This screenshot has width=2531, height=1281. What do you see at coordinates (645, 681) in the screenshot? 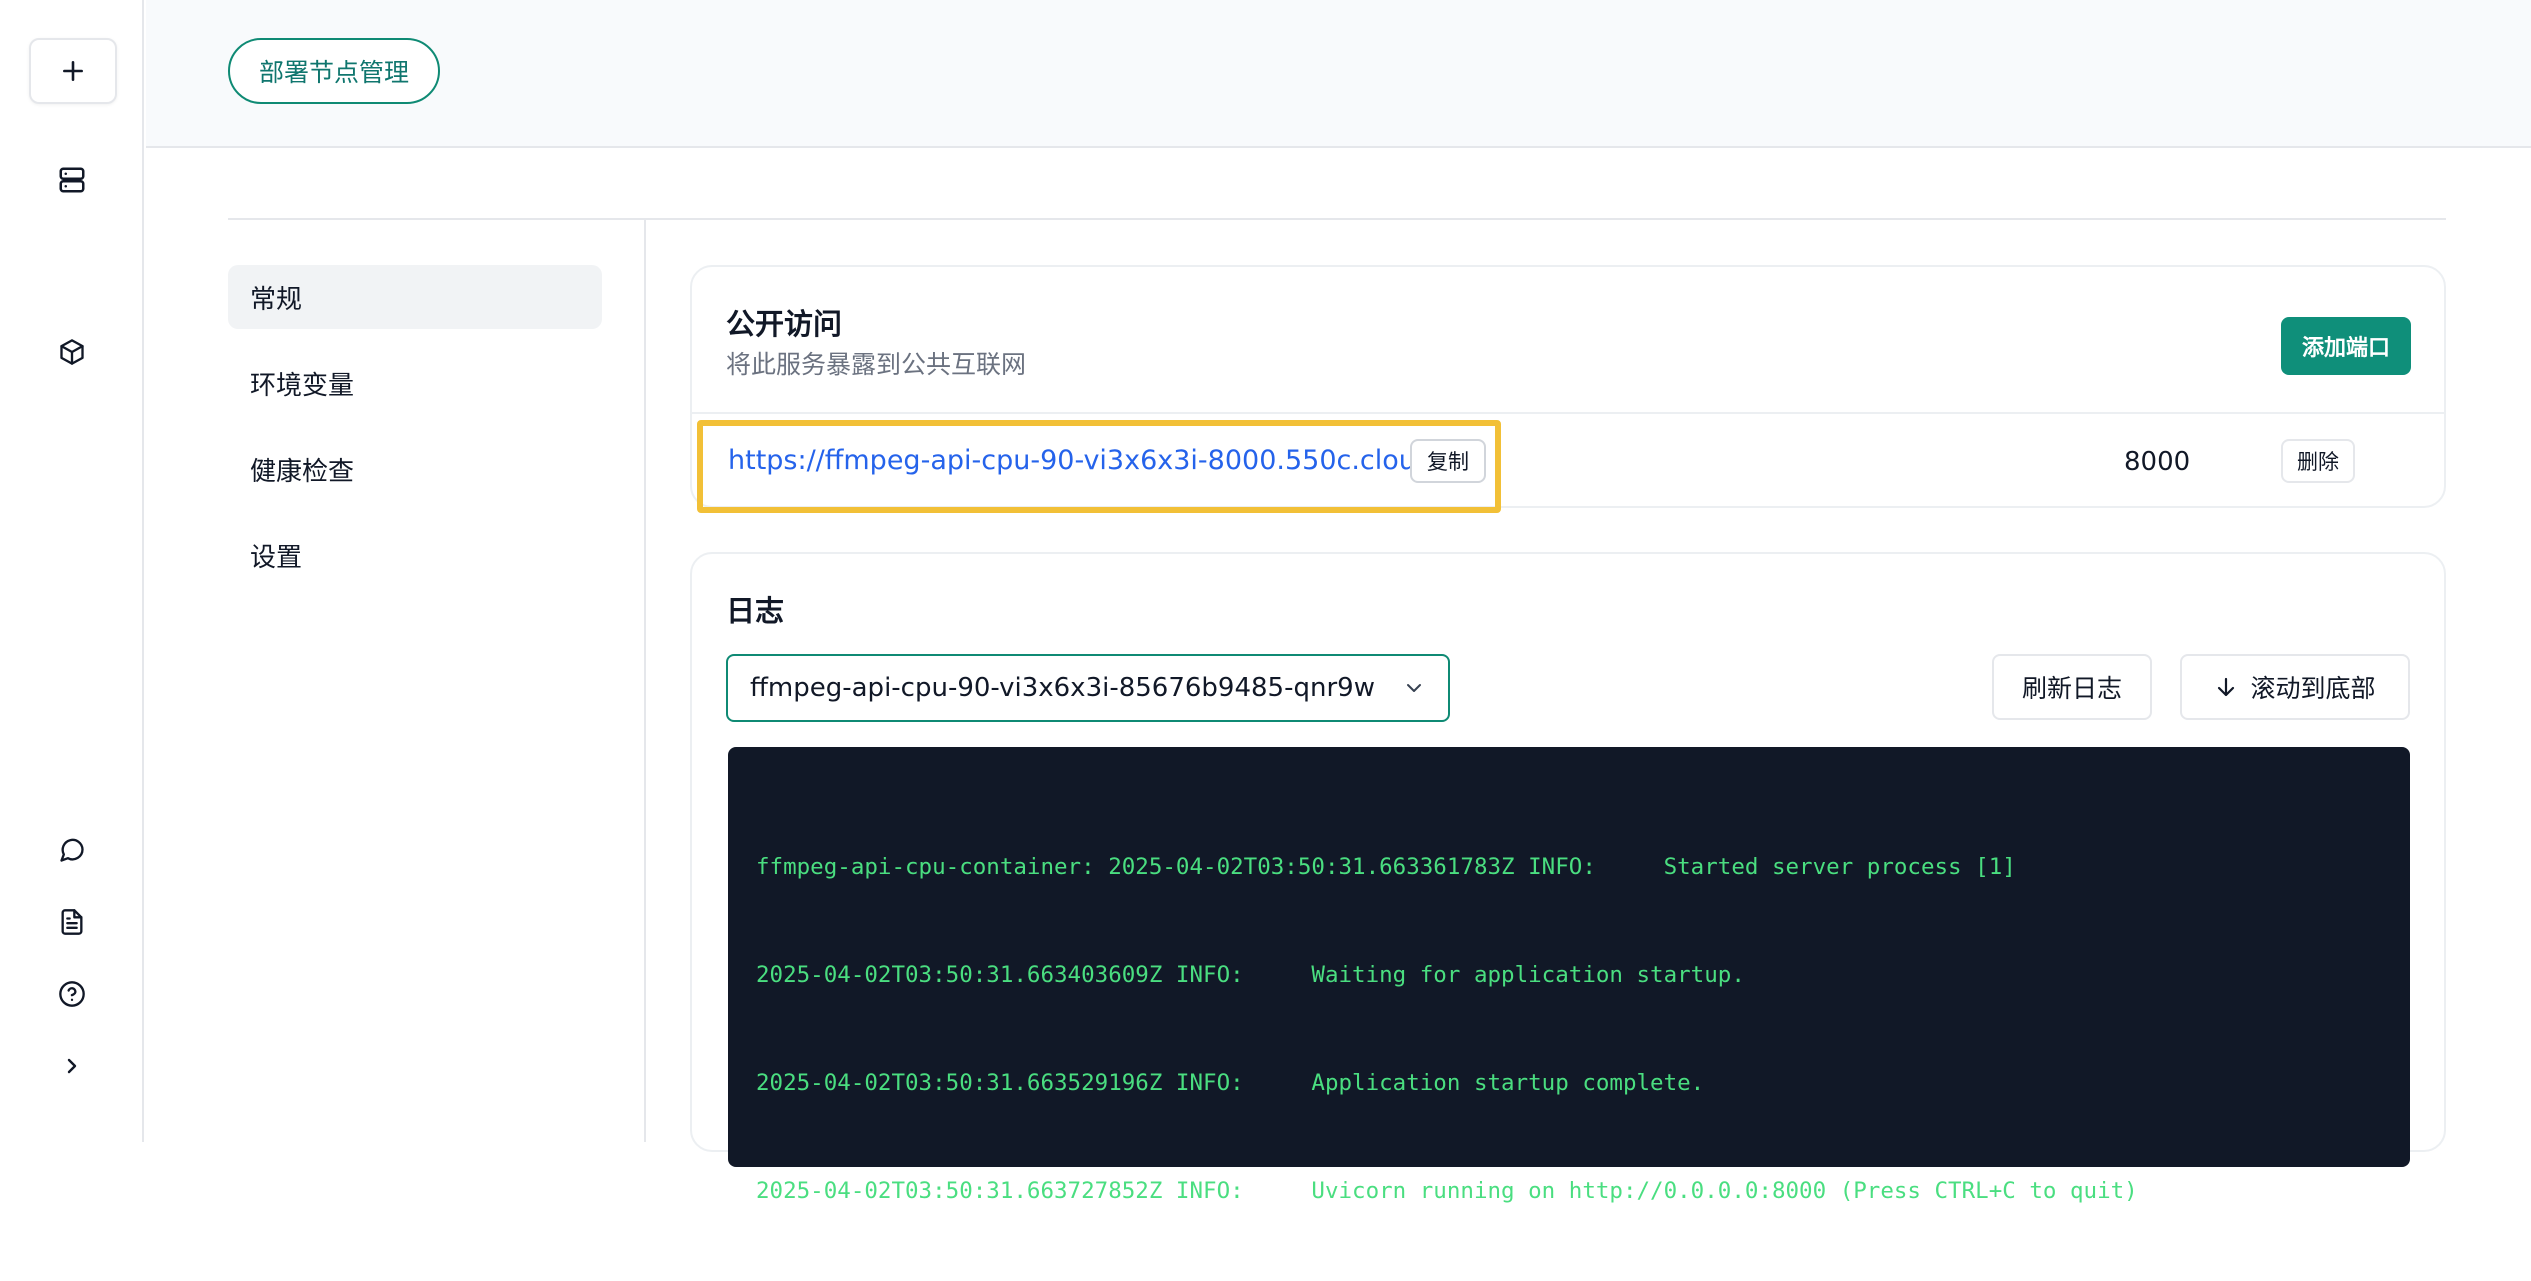
I see `subnav-divider` at bounding box center [645, 681].